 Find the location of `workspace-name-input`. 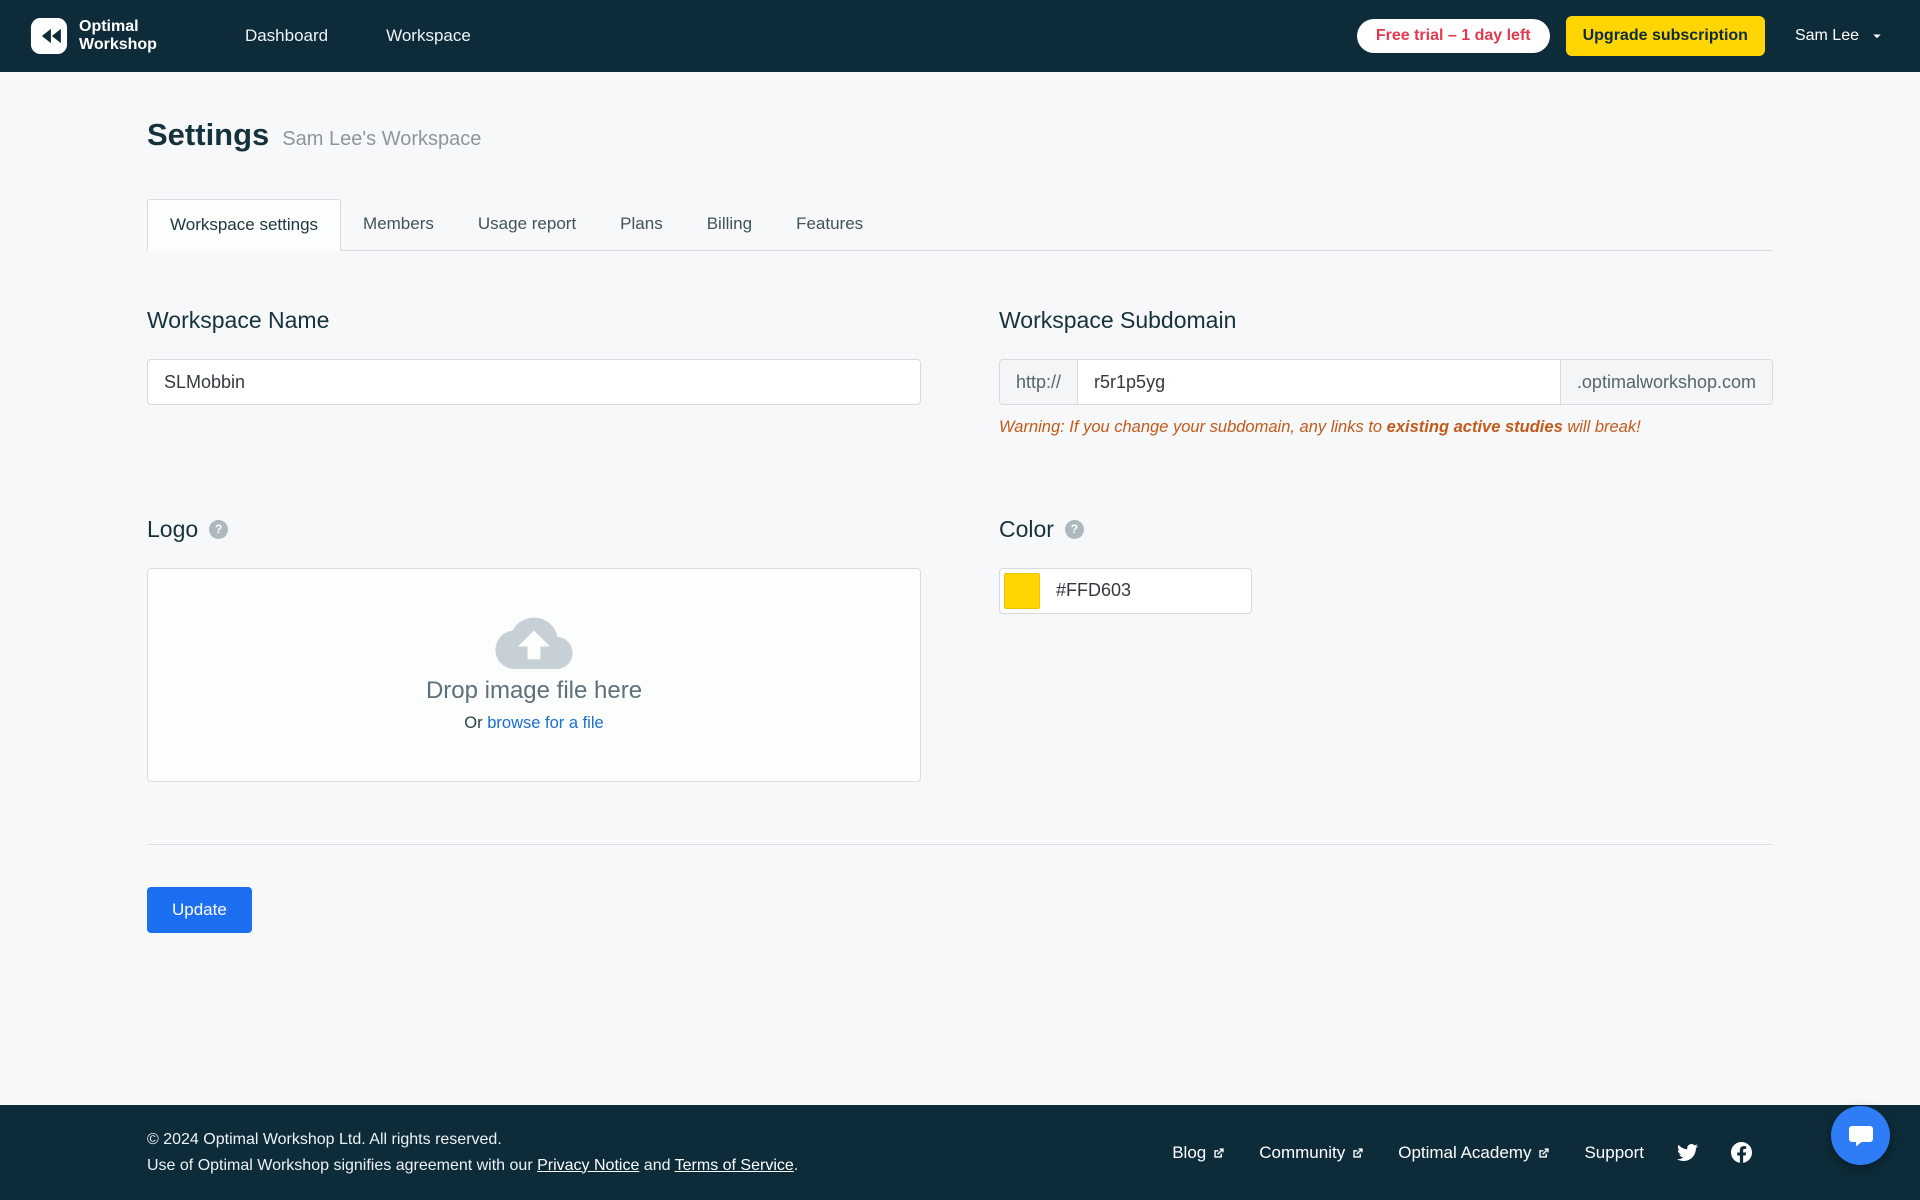

workspace-name-input is located at coordinates (534, 382).